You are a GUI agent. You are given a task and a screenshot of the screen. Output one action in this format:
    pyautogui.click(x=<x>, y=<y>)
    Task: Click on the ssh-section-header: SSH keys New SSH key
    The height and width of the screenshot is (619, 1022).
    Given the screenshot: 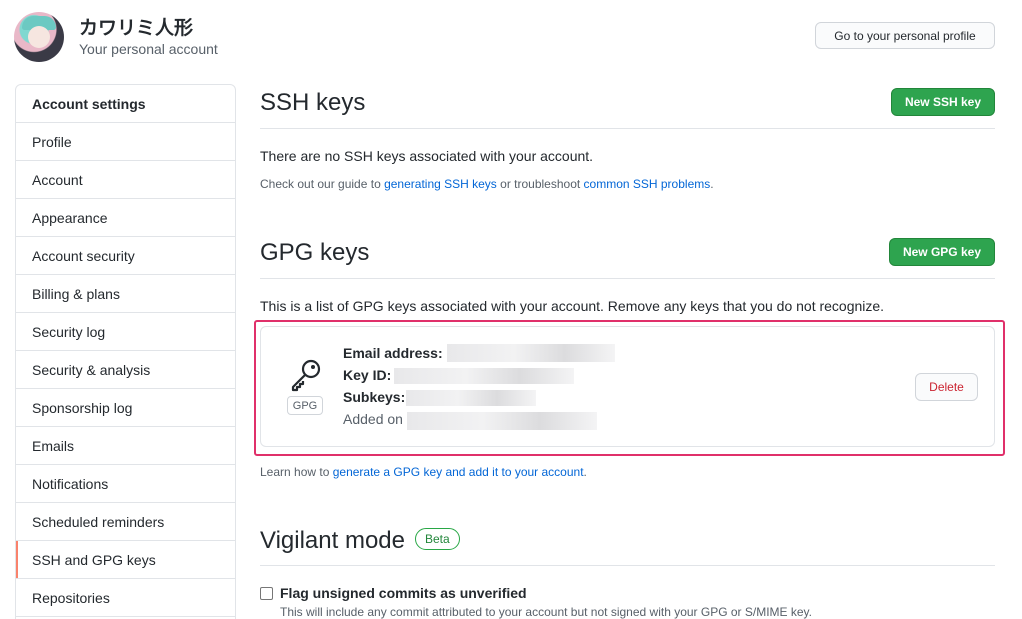 What is the action you would take?
    pyautogui.click(x=627, y=106)
    